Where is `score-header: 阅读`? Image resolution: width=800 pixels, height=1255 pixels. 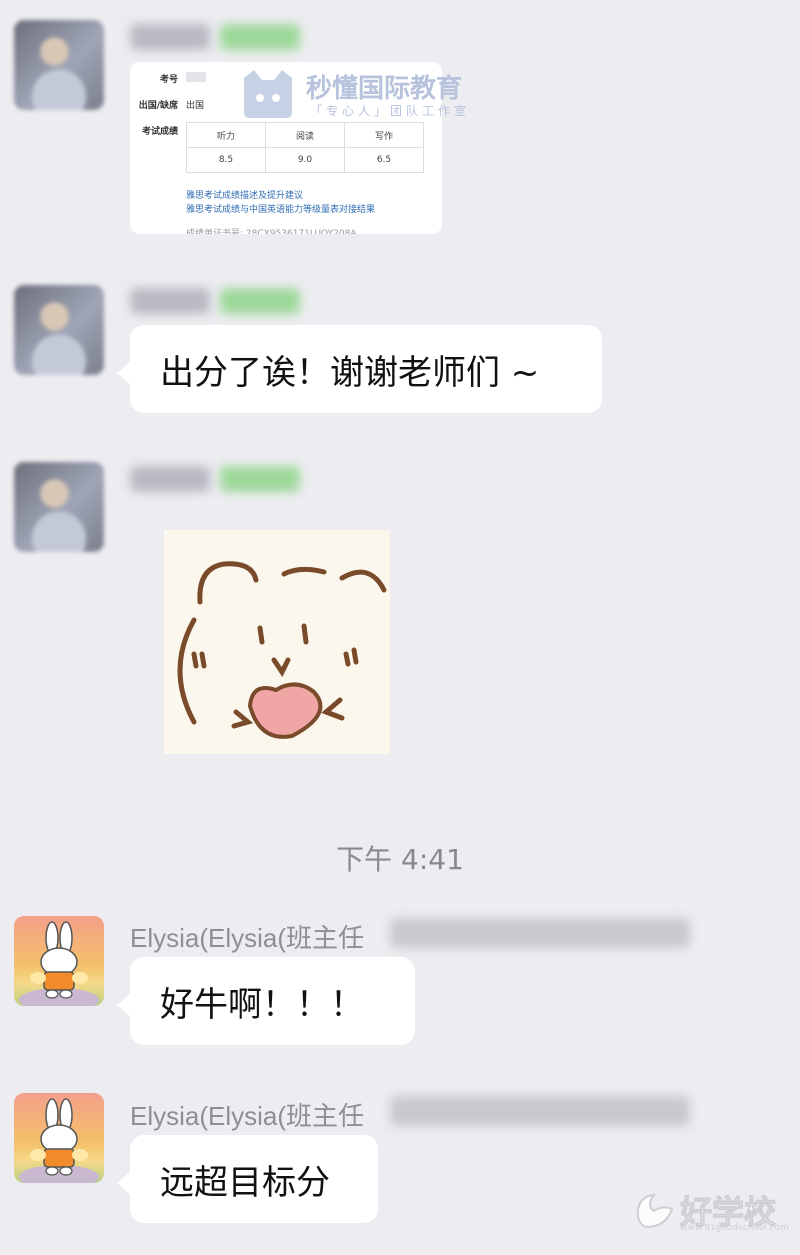
score-header: 阅读 is located at coordinates (305, 135).